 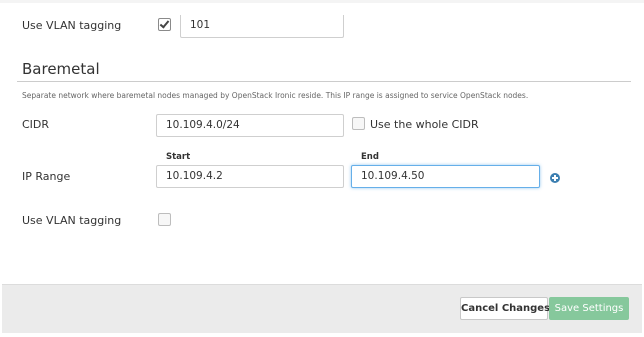 I want to click on ip-range-start-input: 10.109.4.2, so click(x=250, y=176).